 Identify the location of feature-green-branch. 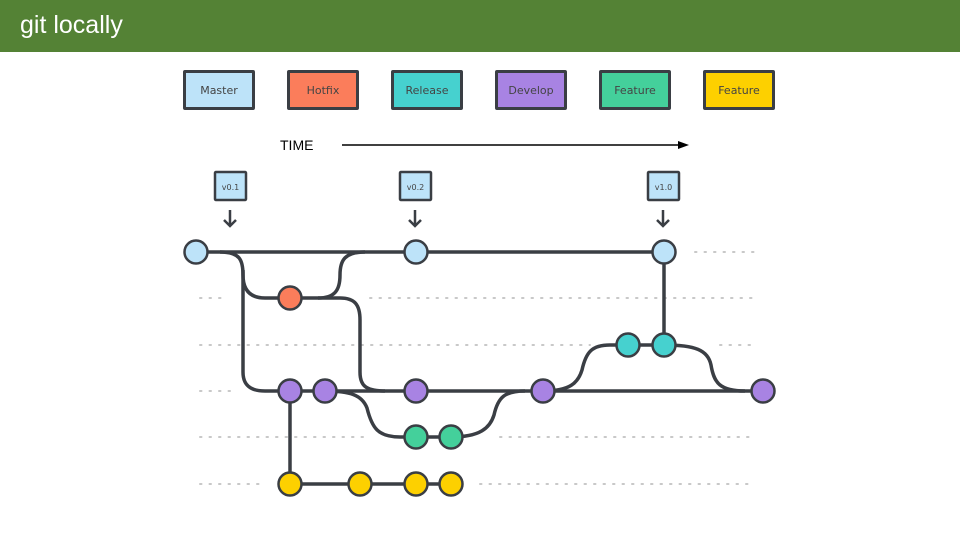
(387, 414).